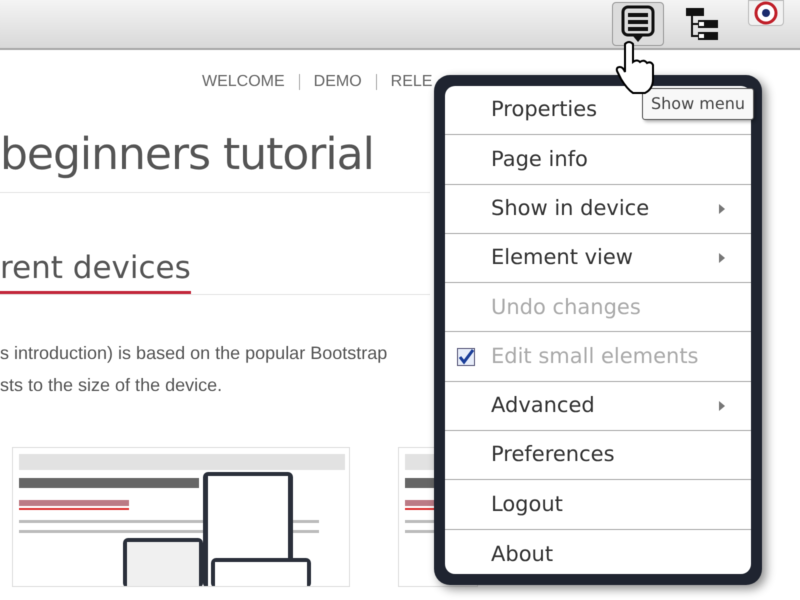  What do you see at coordinates (598, 407) in the screenshot?
I see `menu-item: Advanced` at bounding box center [598, 407].